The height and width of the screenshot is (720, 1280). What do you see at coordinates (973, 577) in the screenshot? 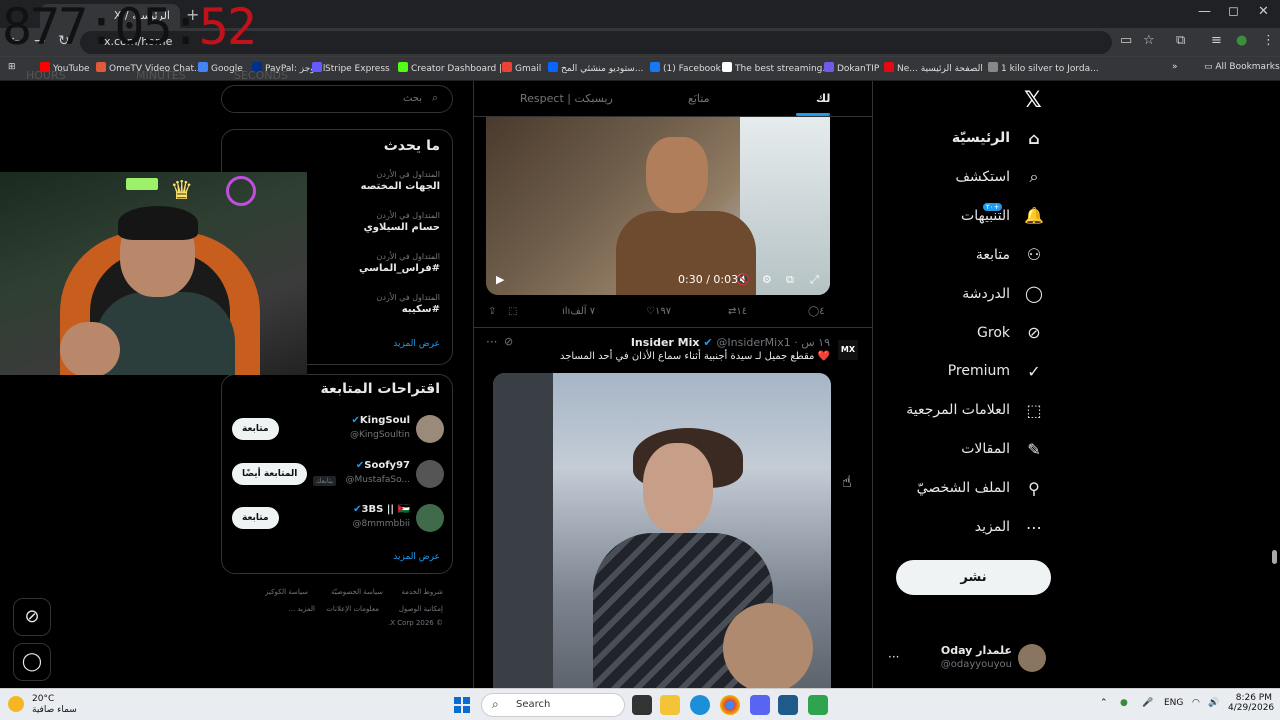
I see `post-button: نشر` at bounding box center [973, 577].